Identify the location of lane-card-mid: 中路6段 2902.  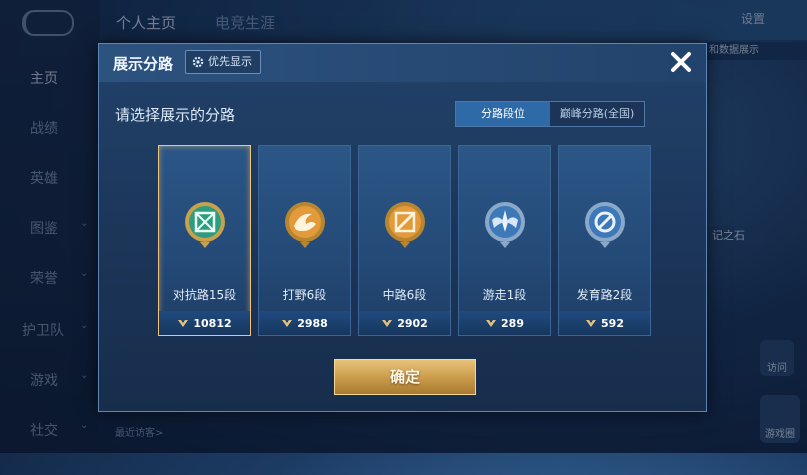
(404, 240).